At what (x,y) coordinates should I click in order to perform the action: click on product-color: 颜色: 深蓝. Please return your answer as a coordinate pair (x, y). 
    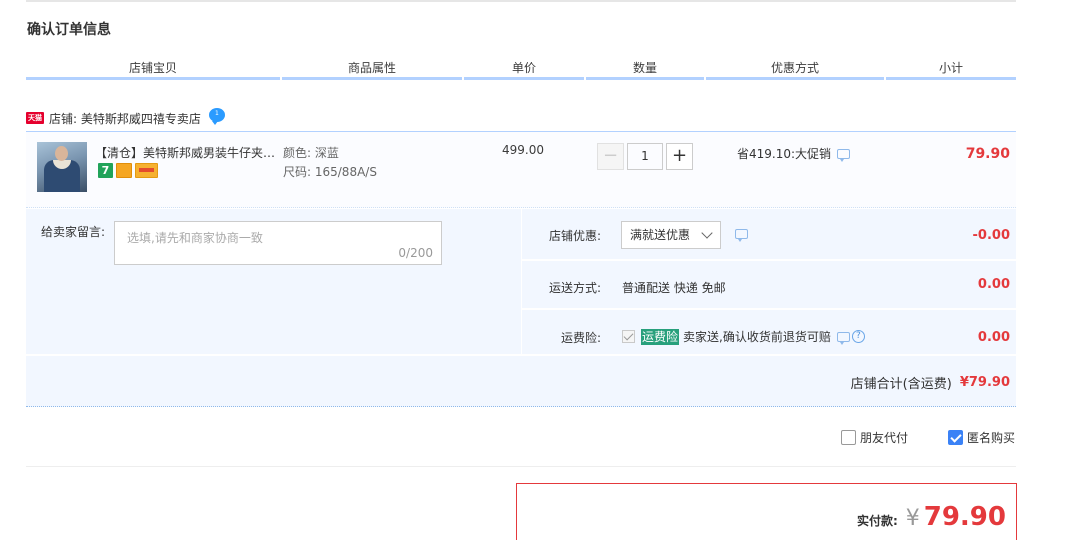
    Looking at the image, I should click on (311, 153).